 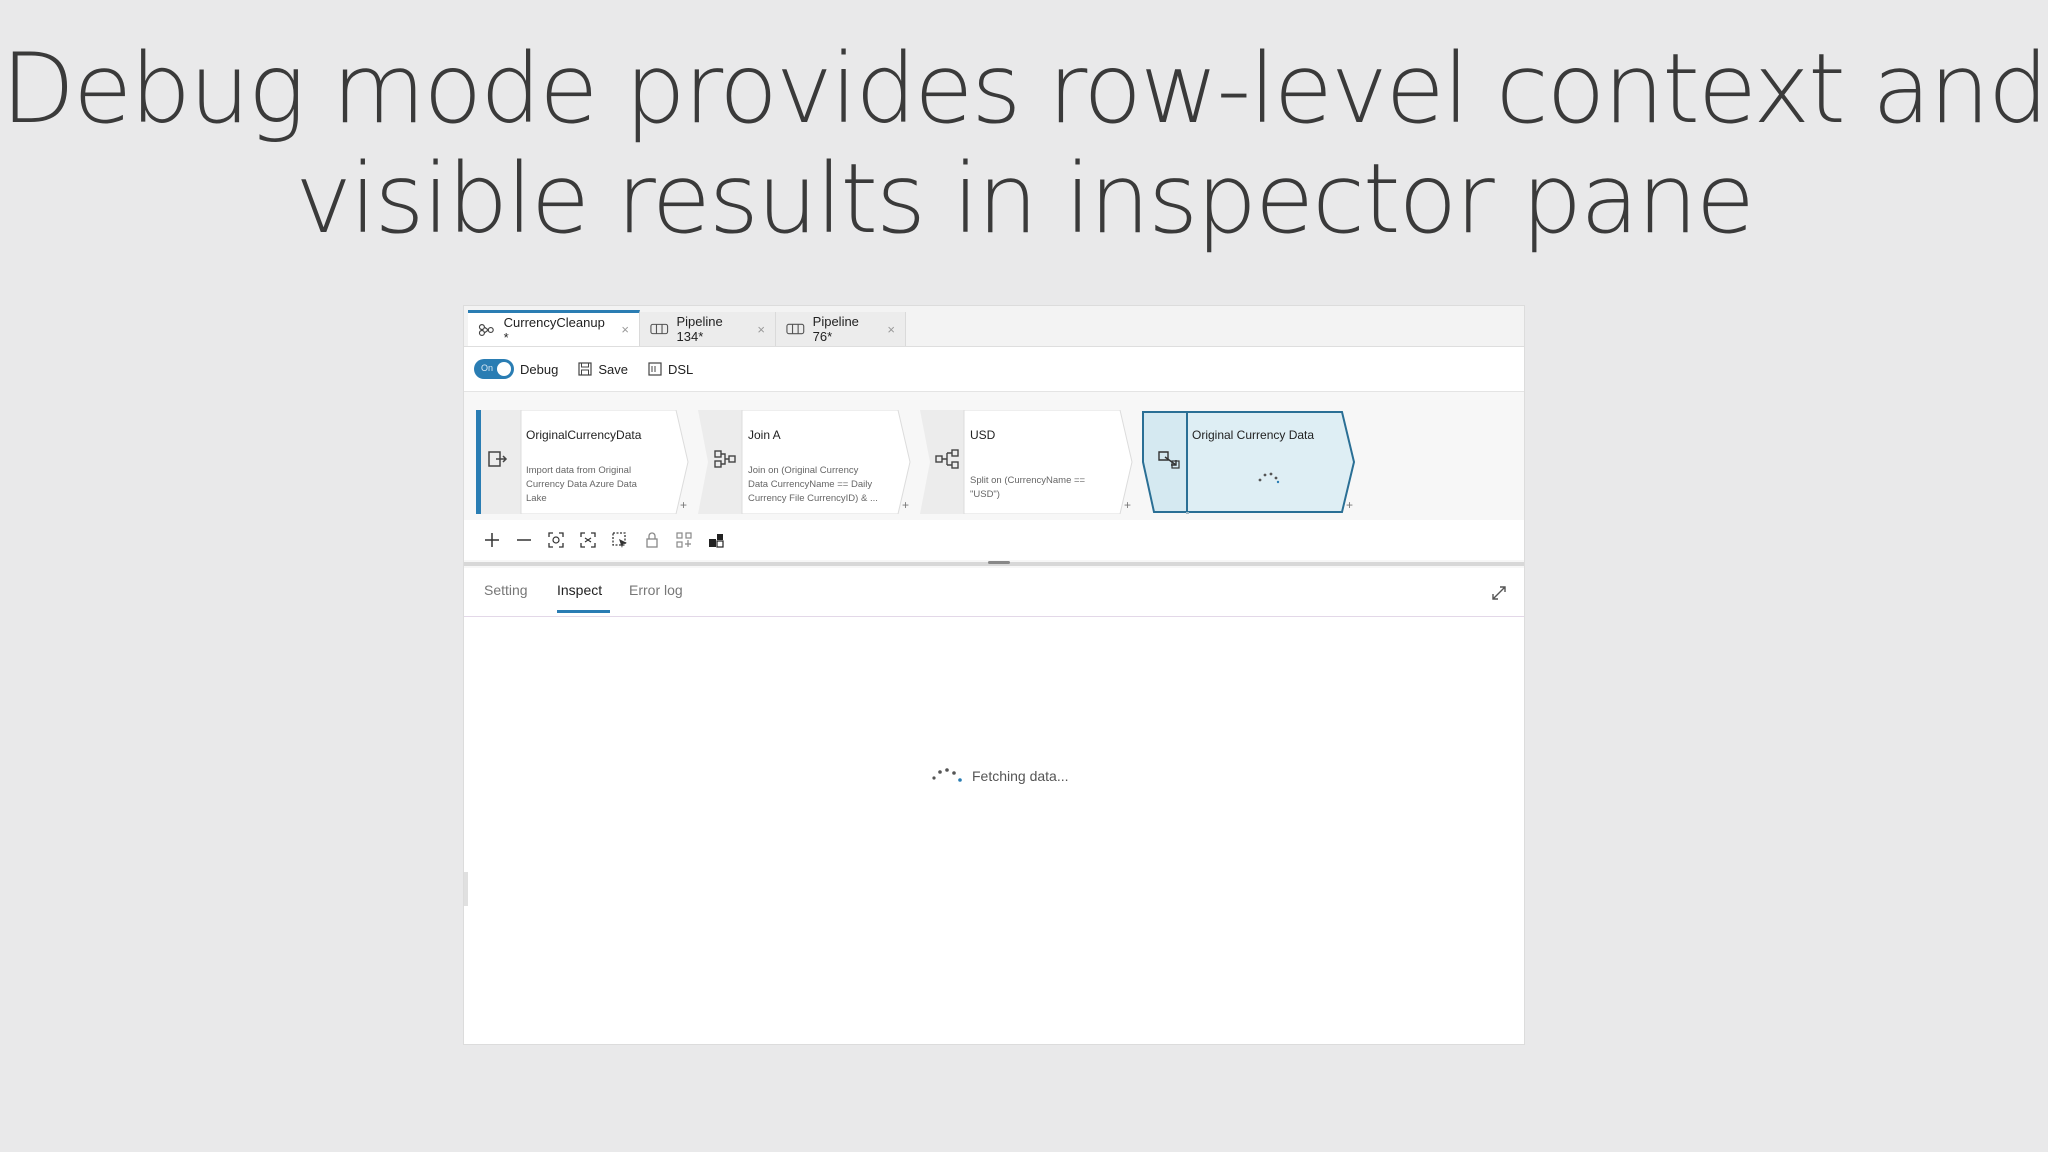 I want to click on node-description: Split on (CurrencyName == "USD"), so click(x=1028, y=487).